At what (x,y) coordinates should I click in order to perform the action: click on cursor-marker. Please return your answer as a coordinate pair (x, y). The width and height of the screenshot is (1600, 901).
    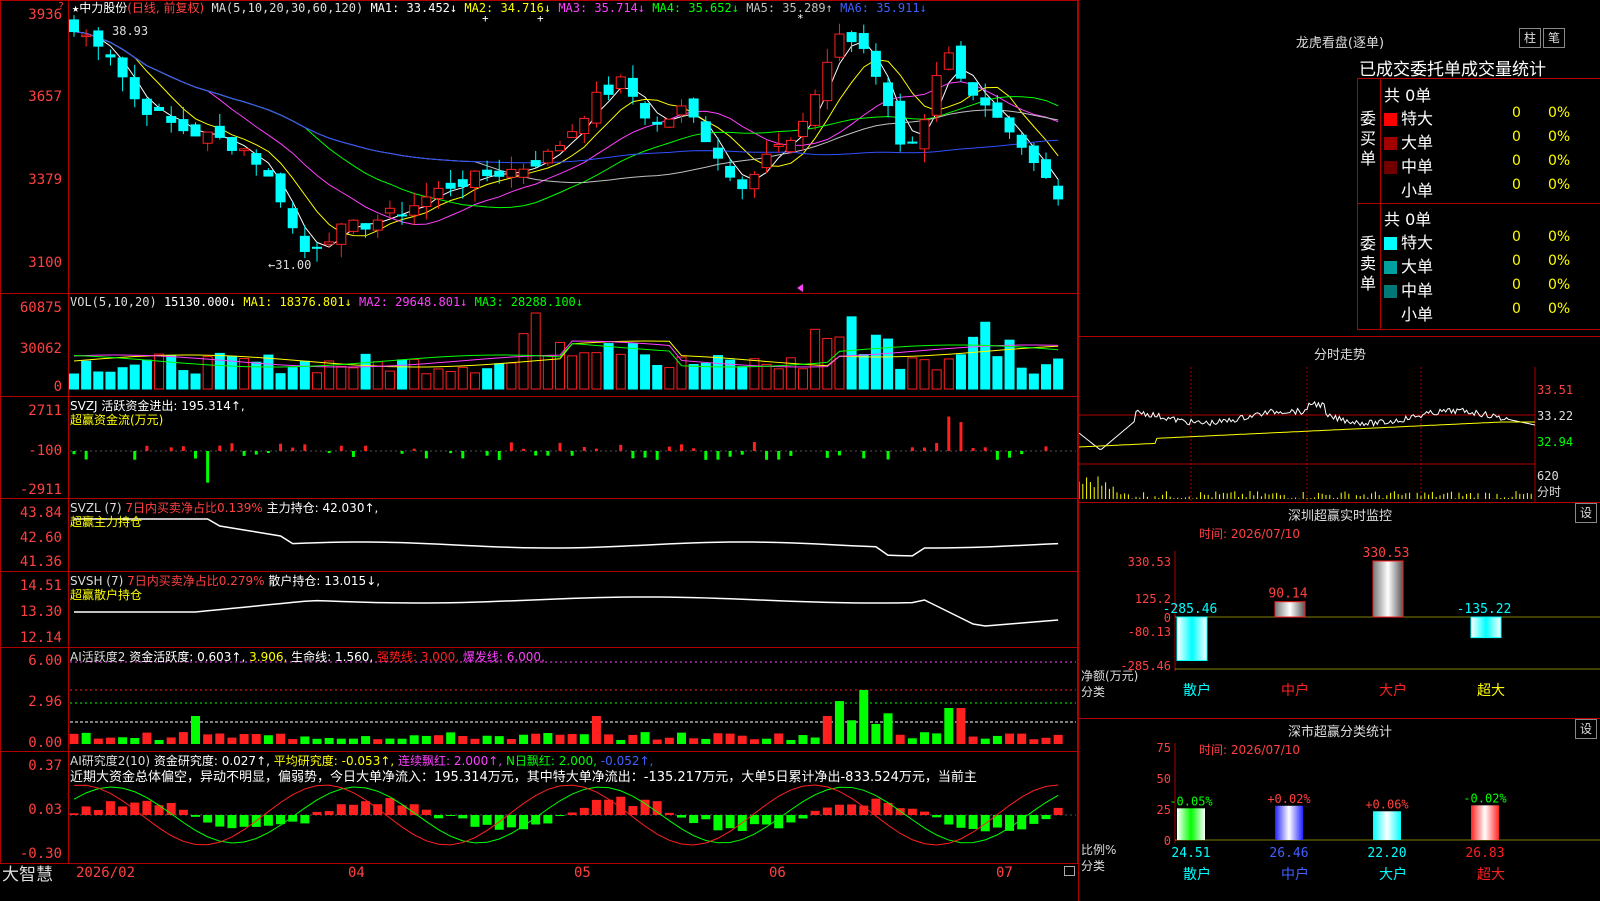
    Looking at the image, I should click on (800, 288).